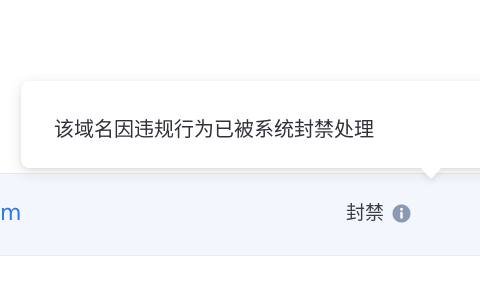 The image size is (480, 300). I want to click on status-cell: 封禁, so click(378, 213).